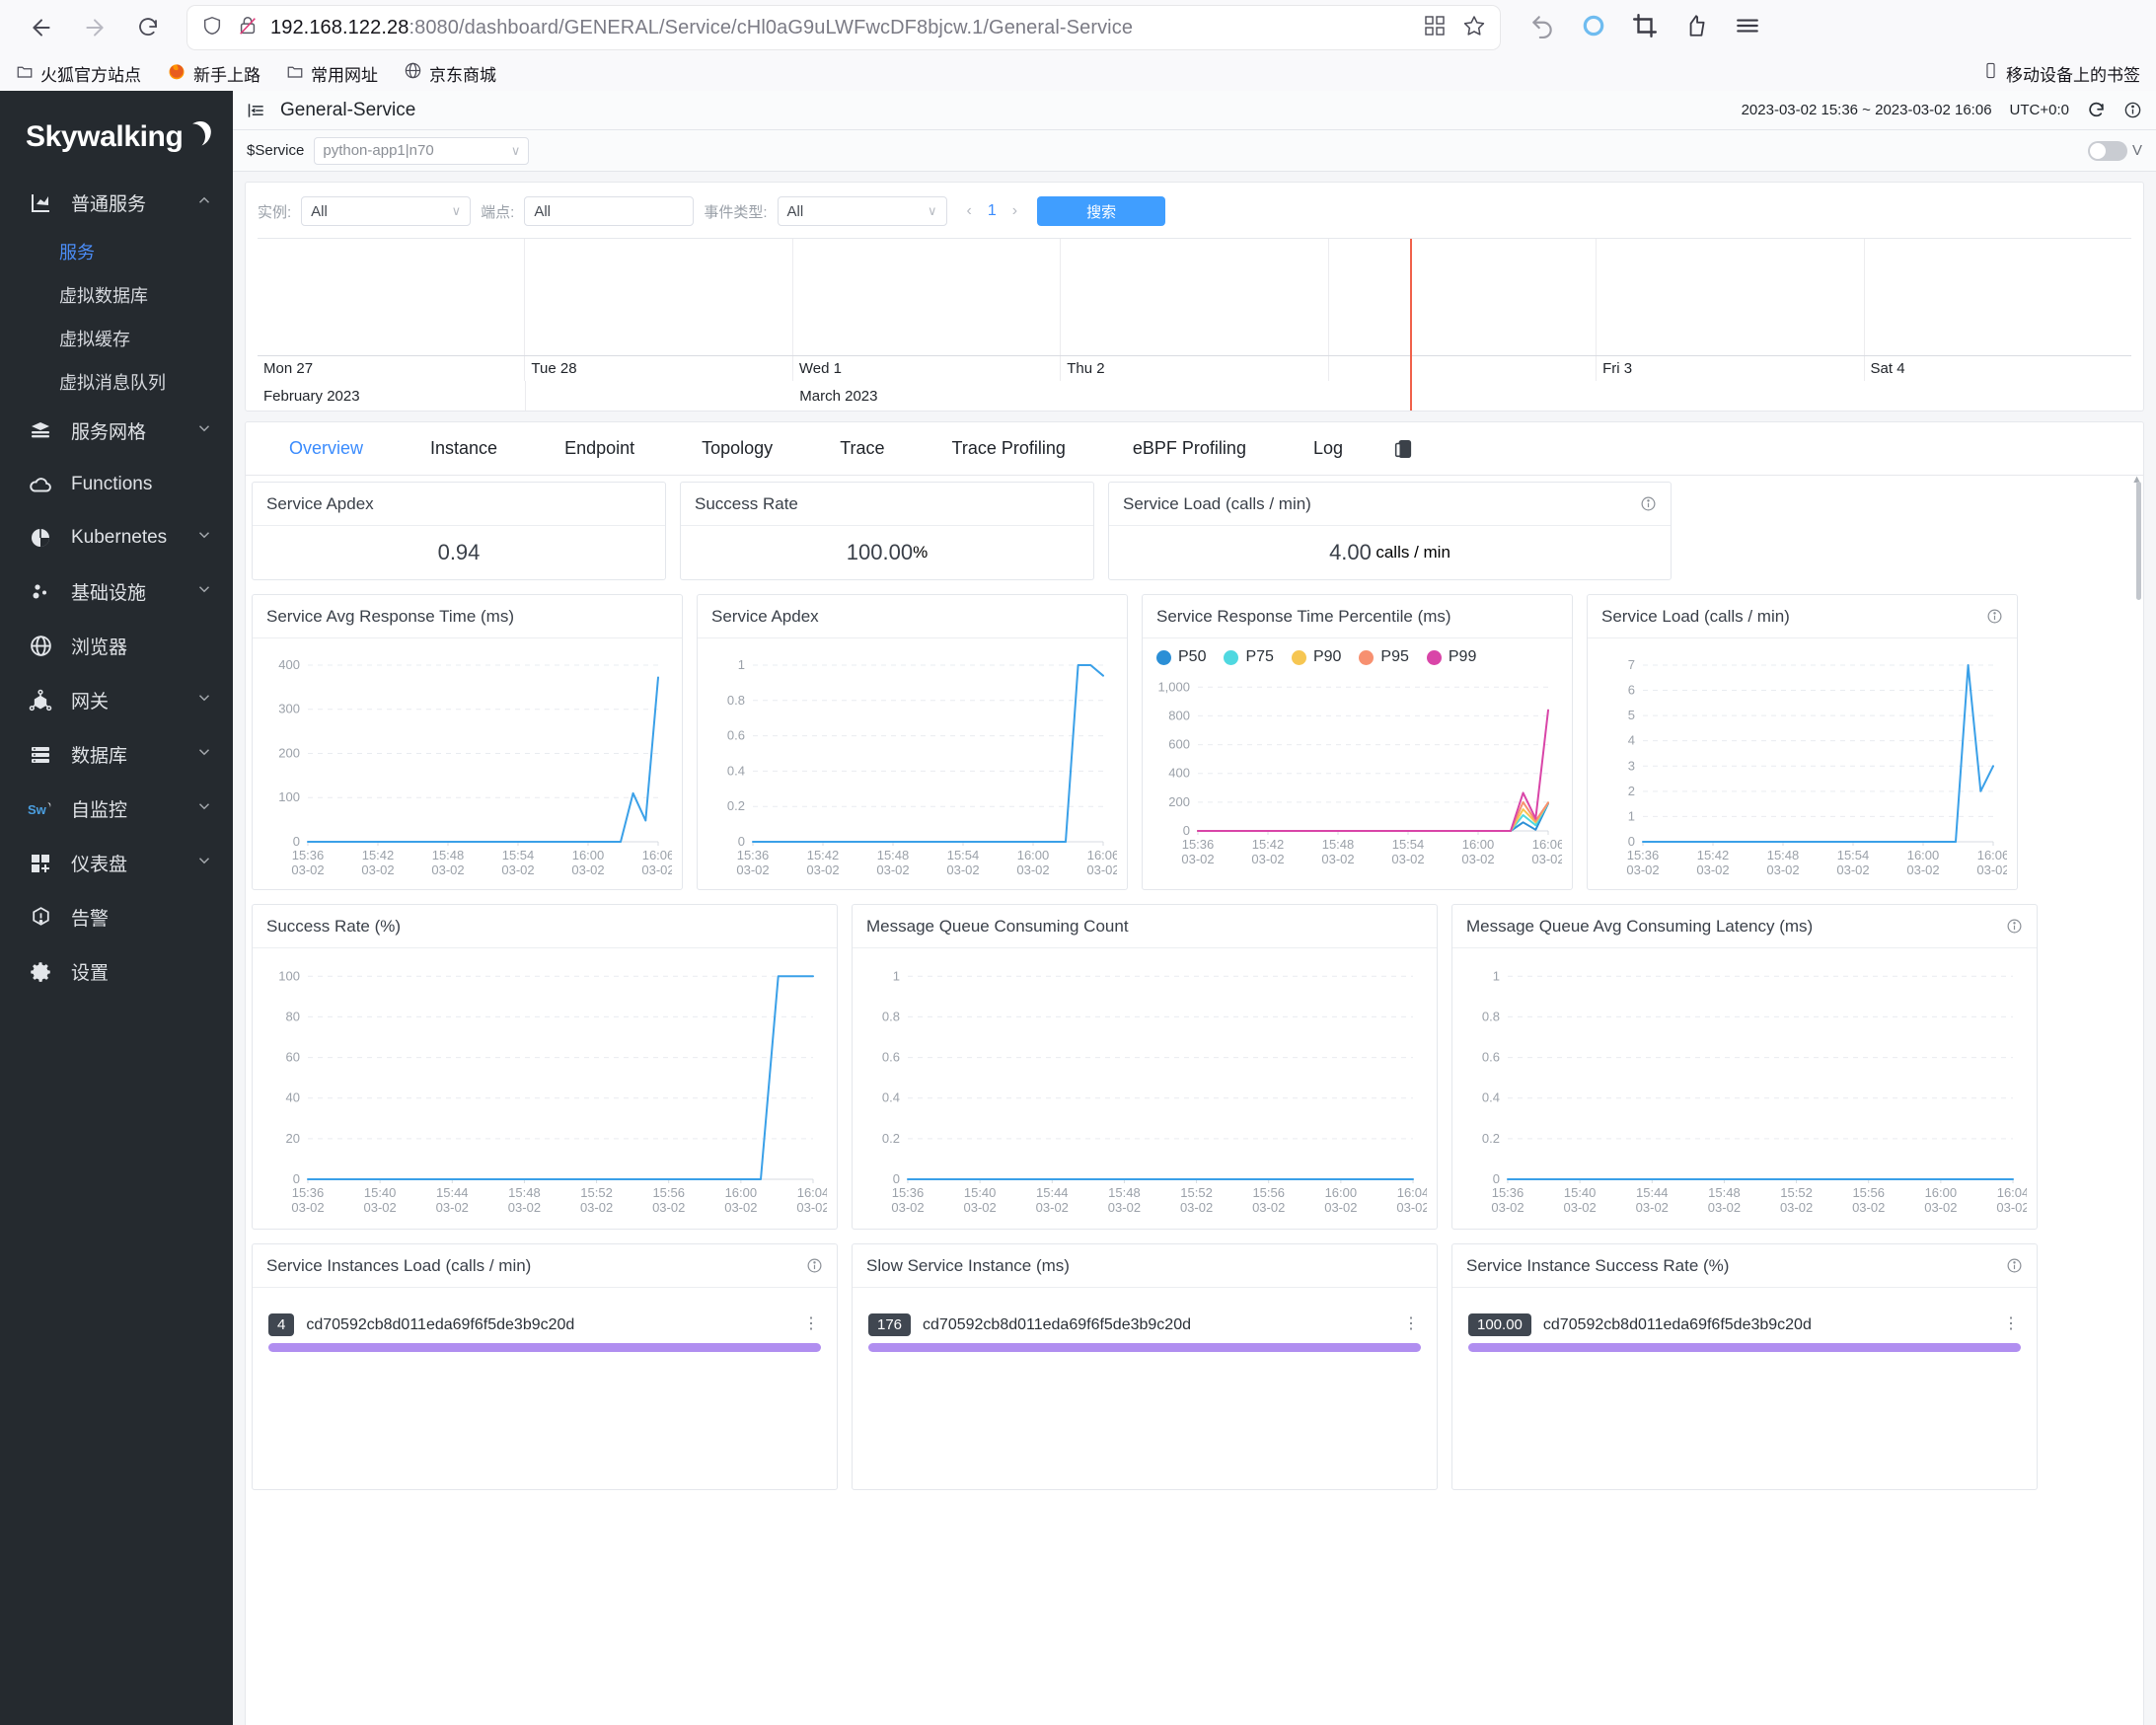 This screenshot has width=2156, height=1725. I want to click on svg-text: 16:00, so click(741, 1192).